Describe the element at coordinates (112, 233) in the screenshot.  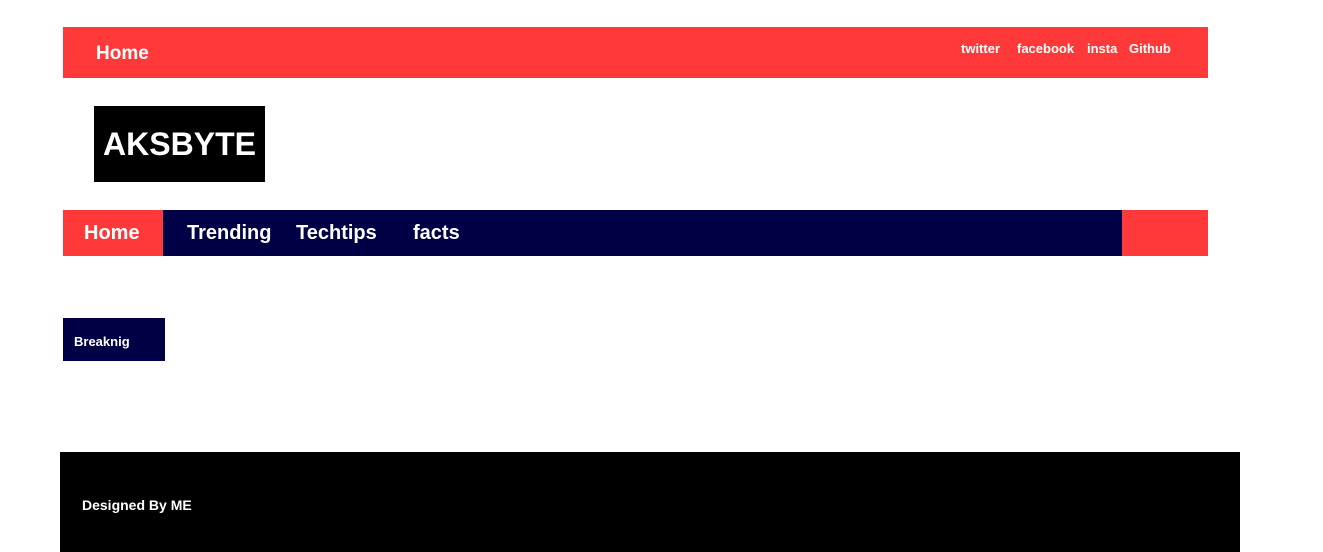
I see `nav-item-home: Home` at that location.